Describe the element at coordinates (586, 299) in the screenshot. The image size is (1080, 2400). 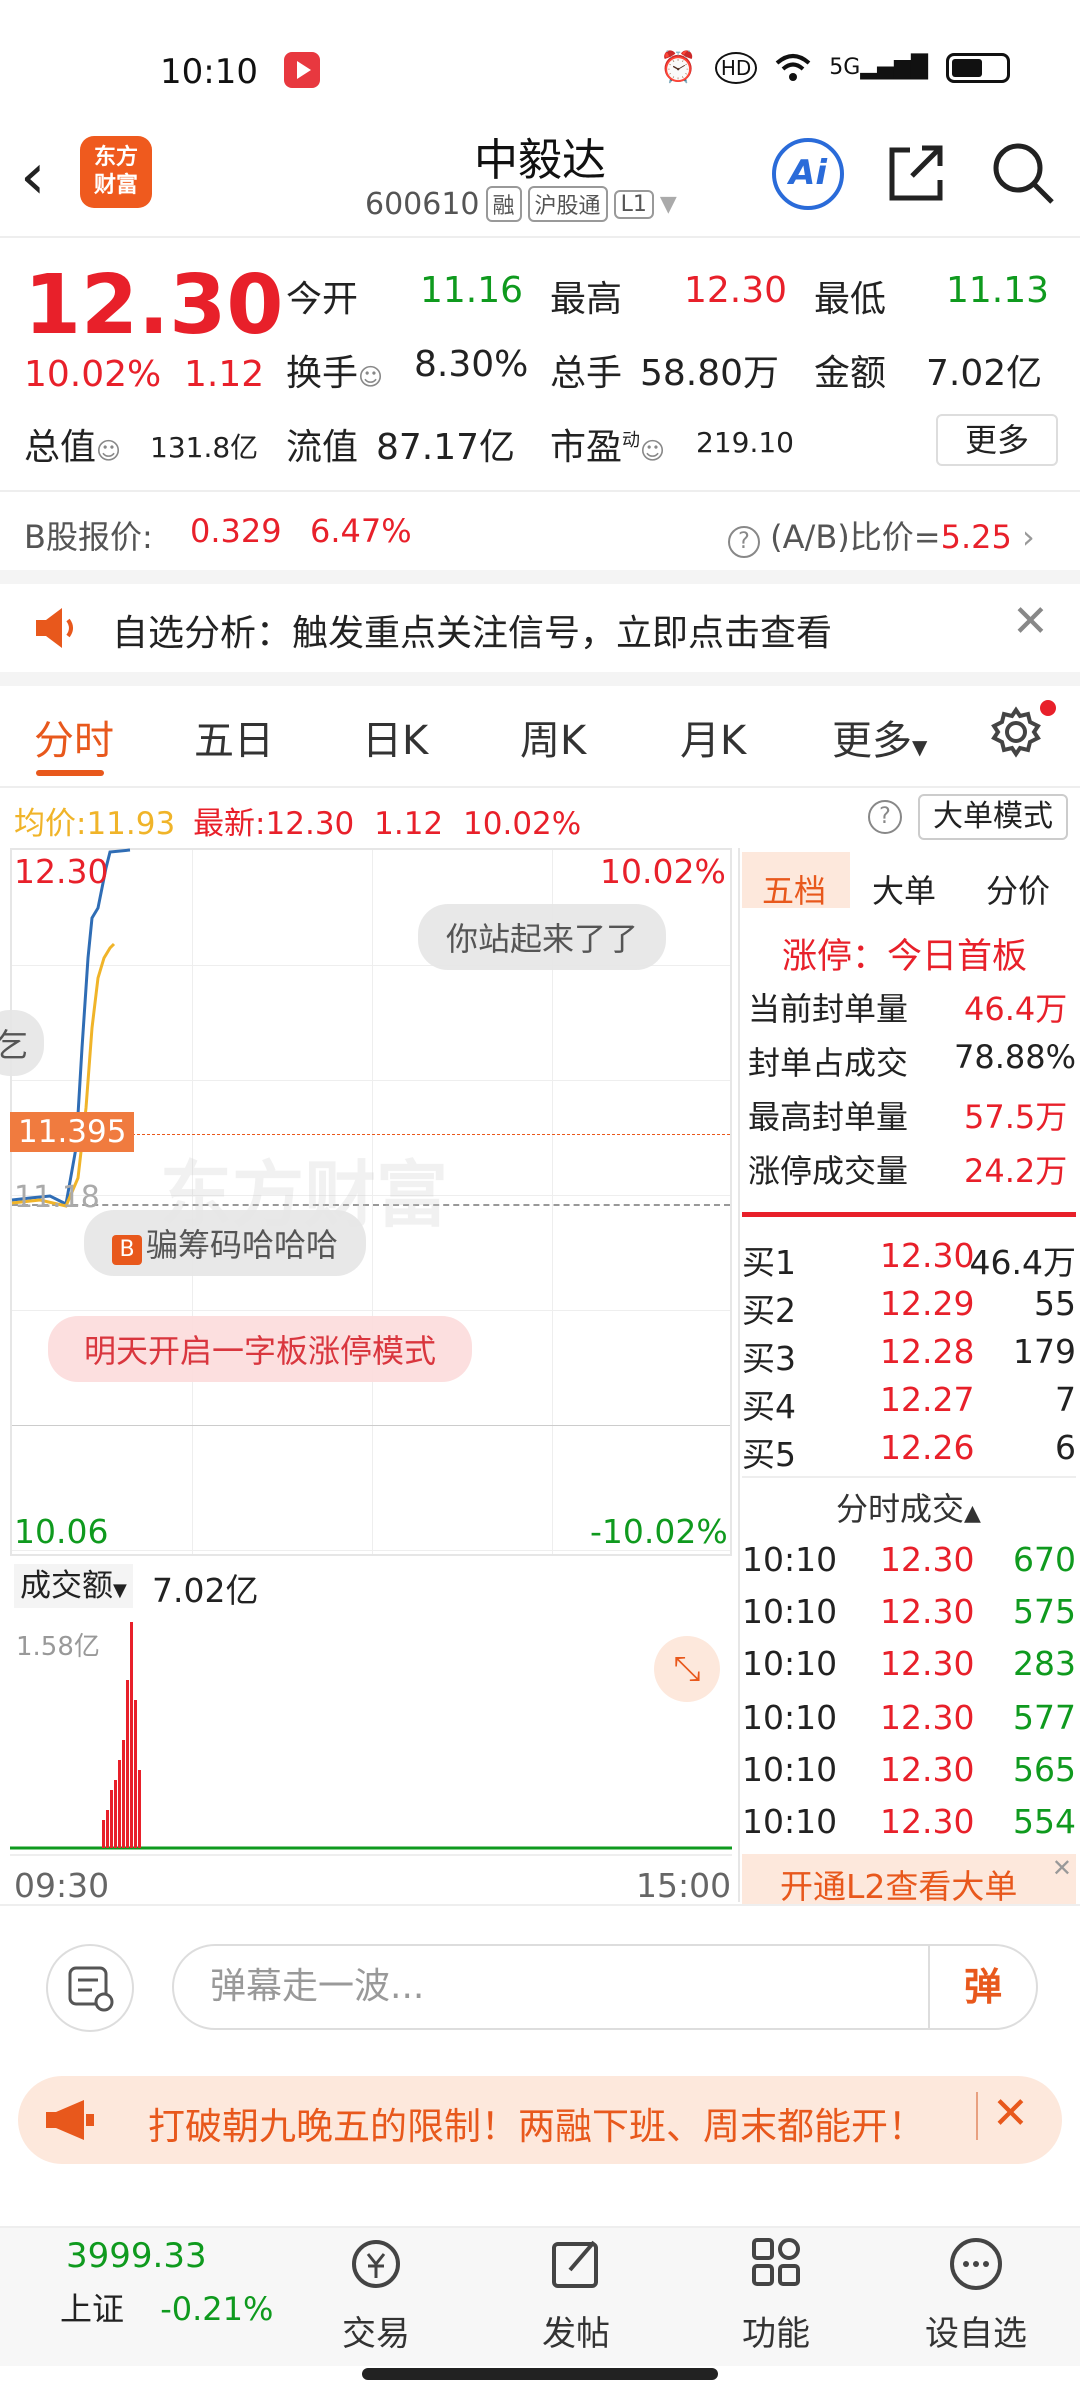
I see `high-label: 最高` at that location.